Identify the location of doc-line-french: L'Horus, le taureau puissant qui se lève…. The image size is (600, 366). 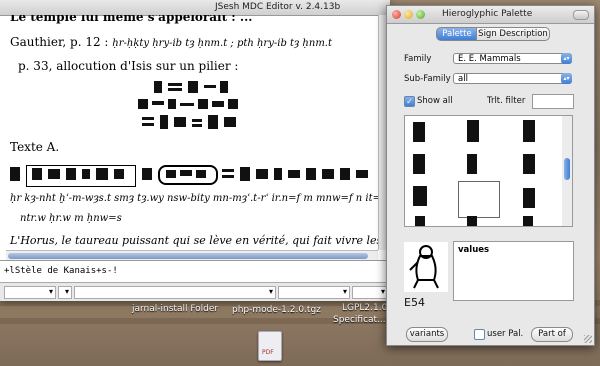
(194, 240).